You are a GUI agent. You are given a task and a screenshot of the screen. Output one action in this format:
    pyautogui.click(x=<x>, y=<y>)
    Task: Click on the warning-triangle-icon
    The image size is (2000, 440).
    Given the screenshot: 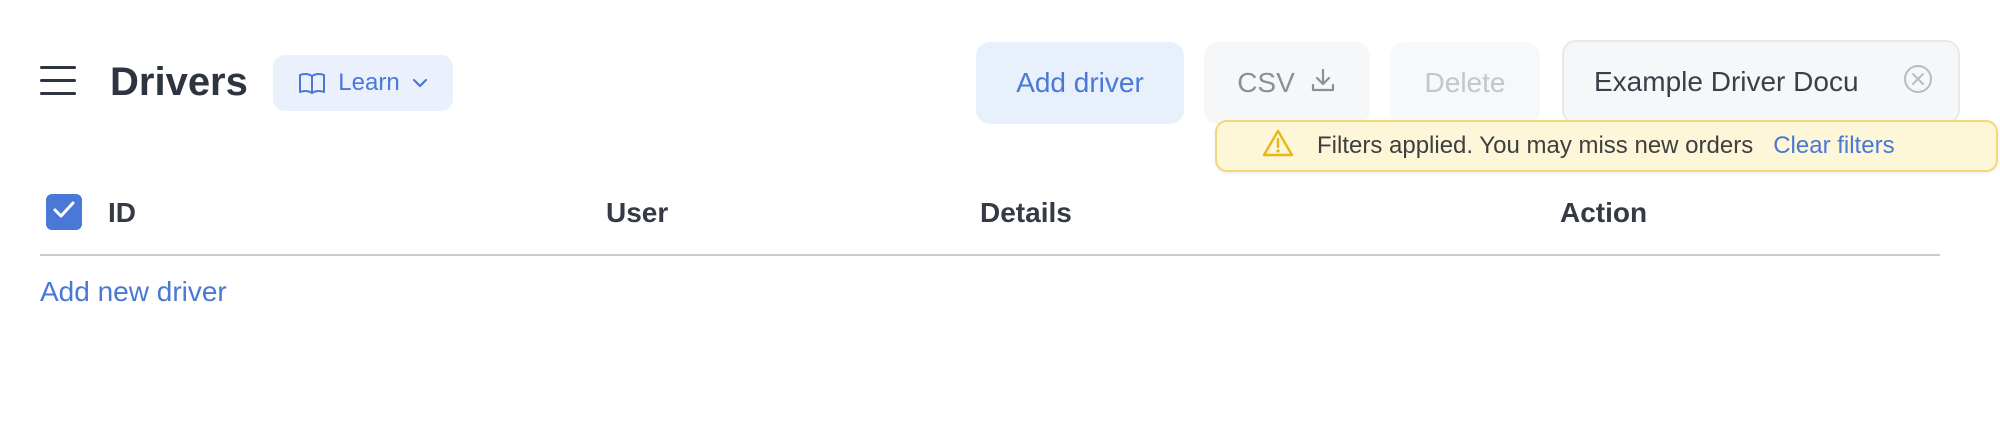 What is the action you would take?
    pyautogui.click(x=1278, y=146)
    